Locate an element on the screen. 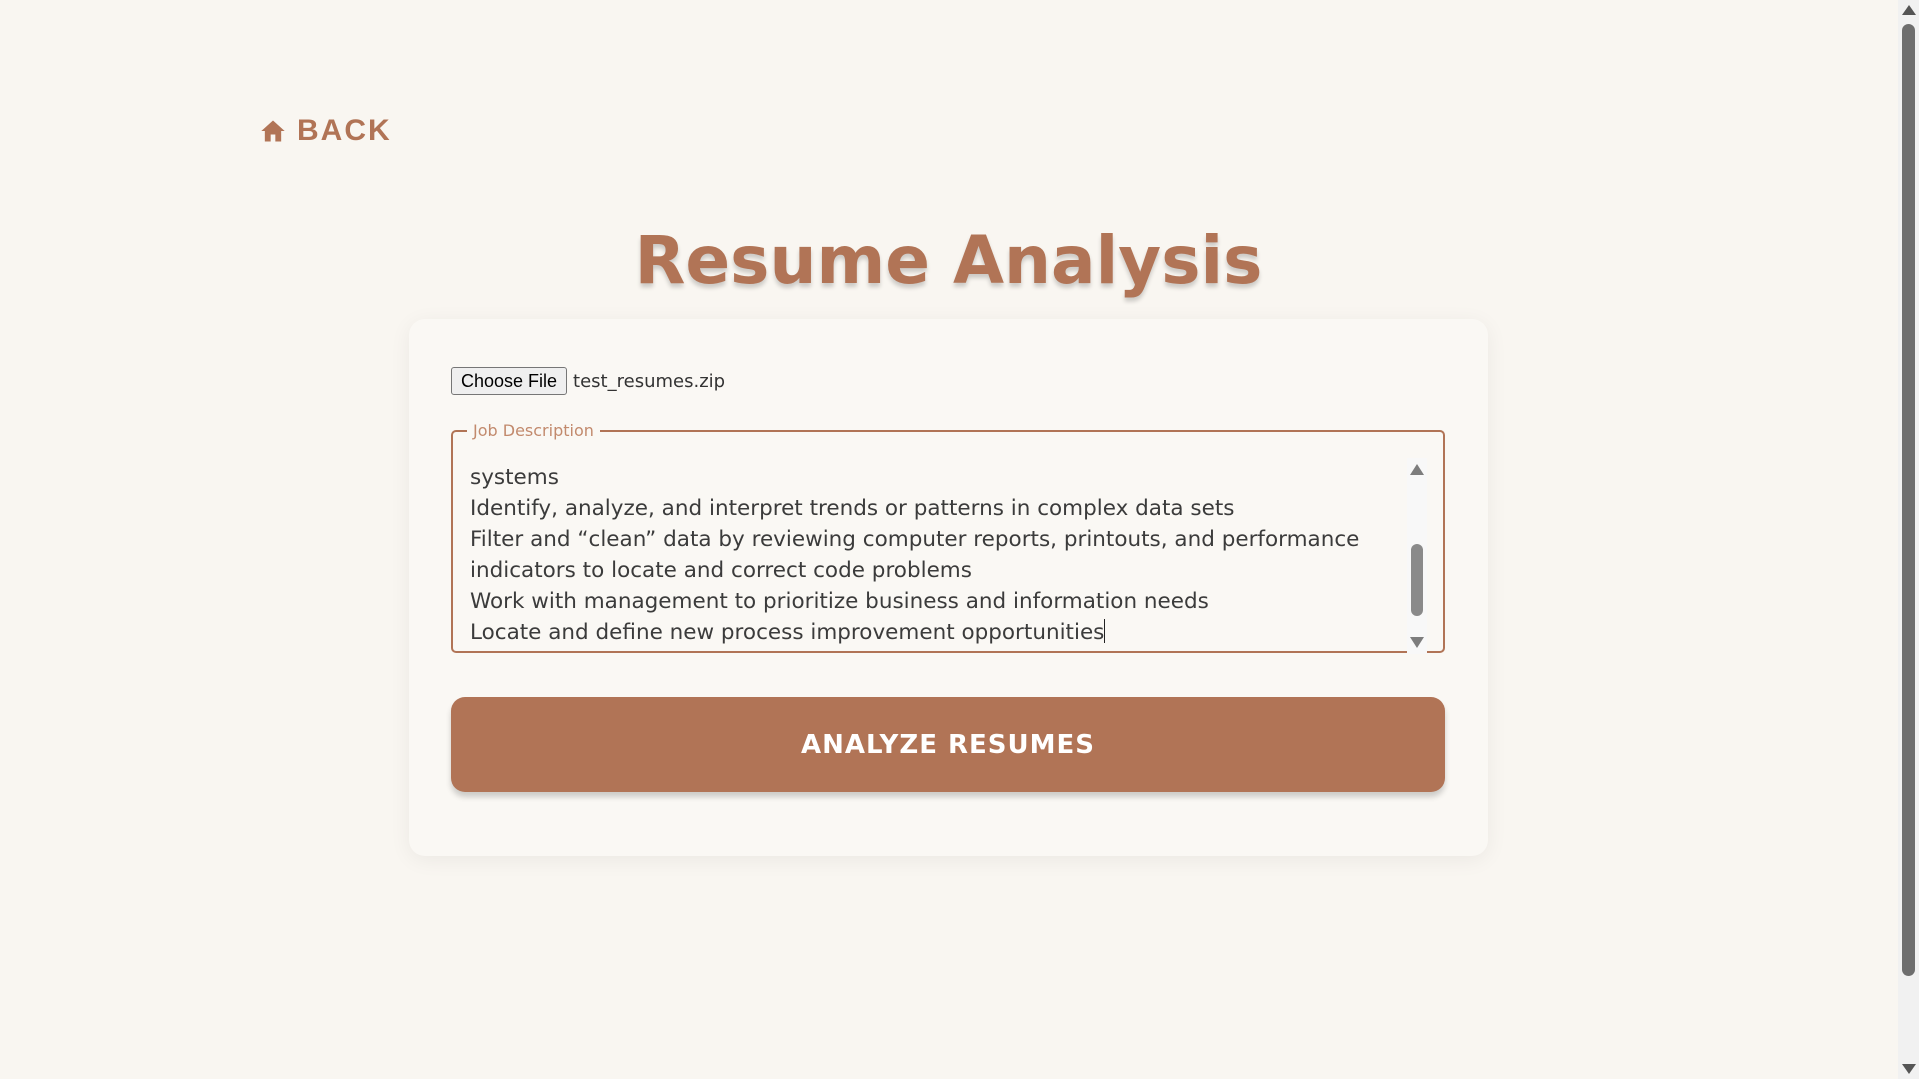 The width and height of the screenshot is (1919, 1079). page-scrollbar is located at coordinates (1908, 539).